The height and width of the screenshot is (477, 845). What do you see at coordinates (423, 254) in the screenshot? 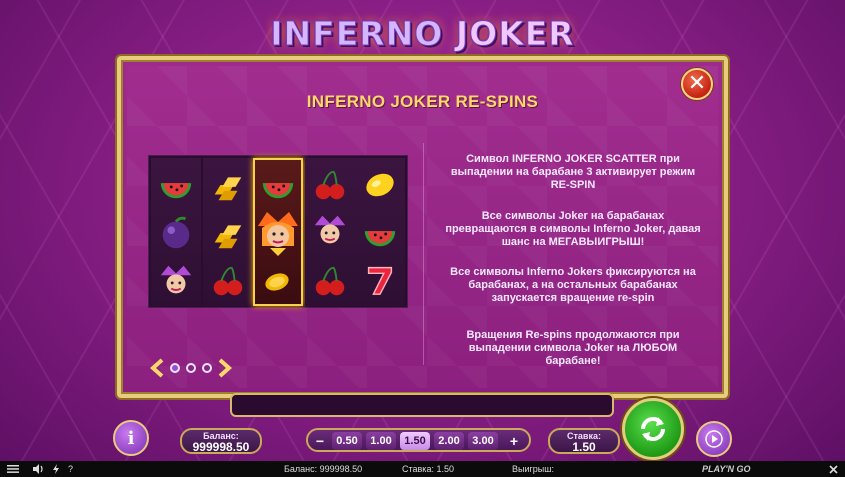
I see `panel-divider` at bounding box center [423, 254].